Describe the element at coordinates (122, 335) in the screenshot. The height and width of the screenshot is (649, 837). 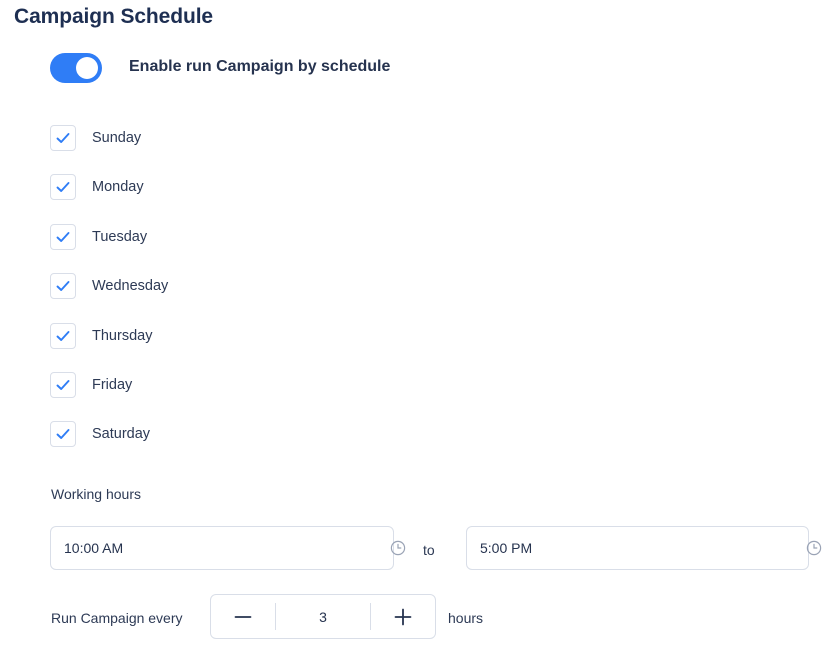
I see `day-label: Thursday` at that location.